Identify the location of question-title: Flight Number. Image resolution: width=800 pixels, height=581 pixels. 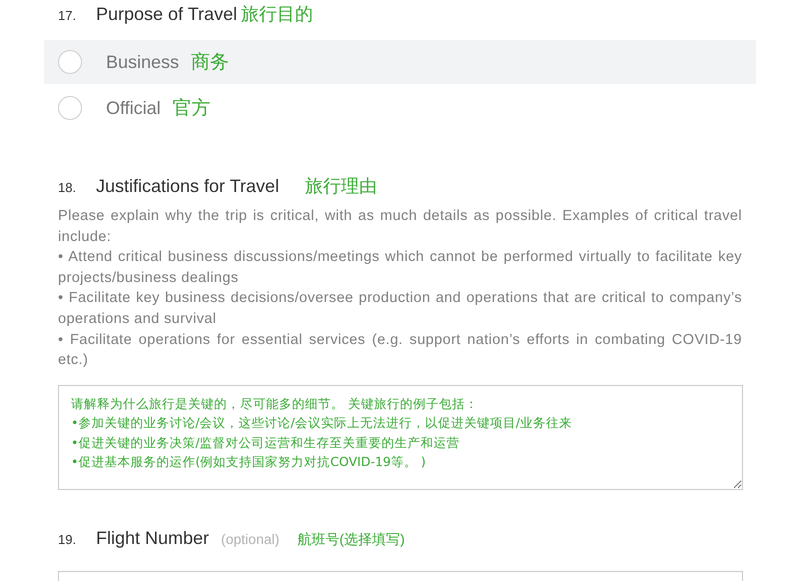
(153, 538).